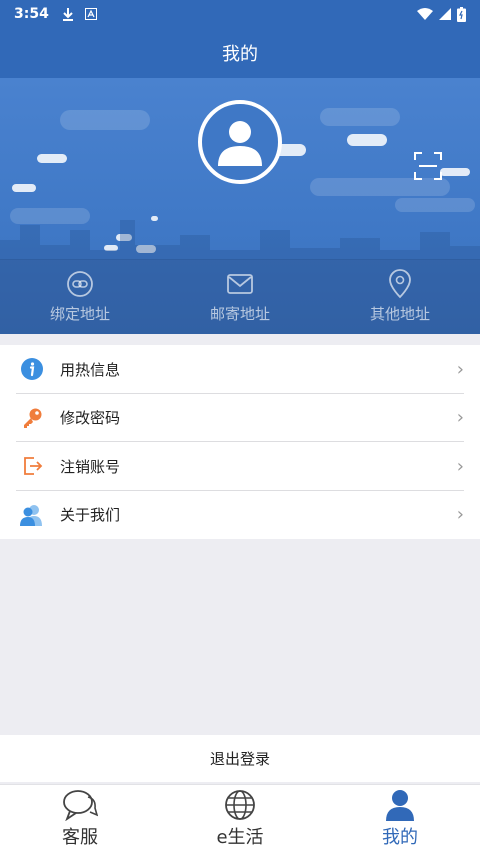  What do you see at coordinates (461, 14) in the screenshot?
I see `battery-icon` at bounding box center [461, 14].